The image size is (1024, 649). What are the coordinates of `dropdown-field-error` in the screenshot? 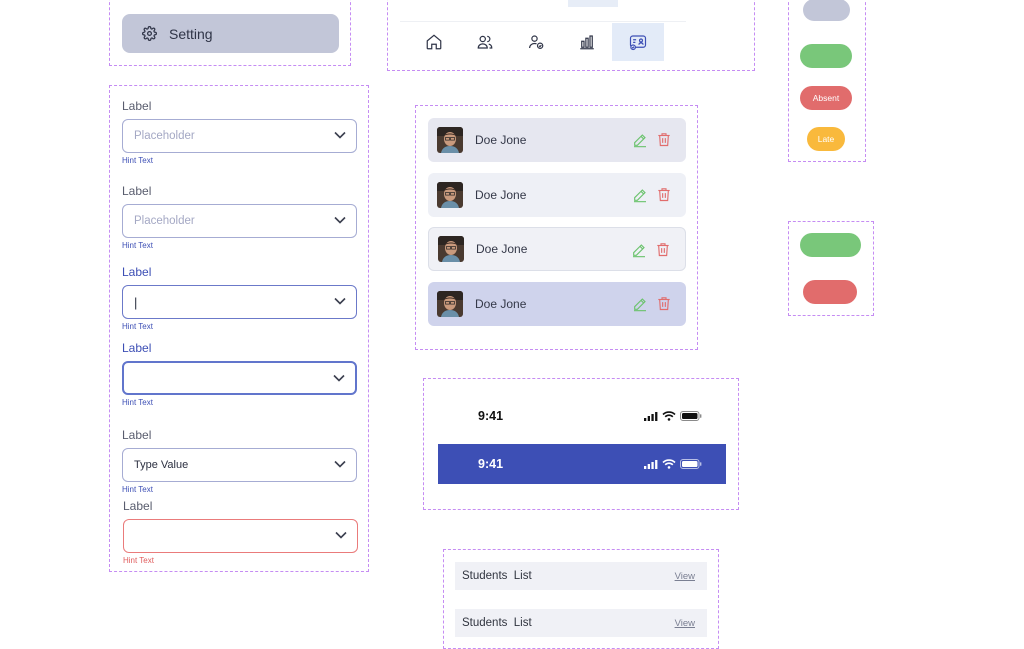 It's located at (240, 536).